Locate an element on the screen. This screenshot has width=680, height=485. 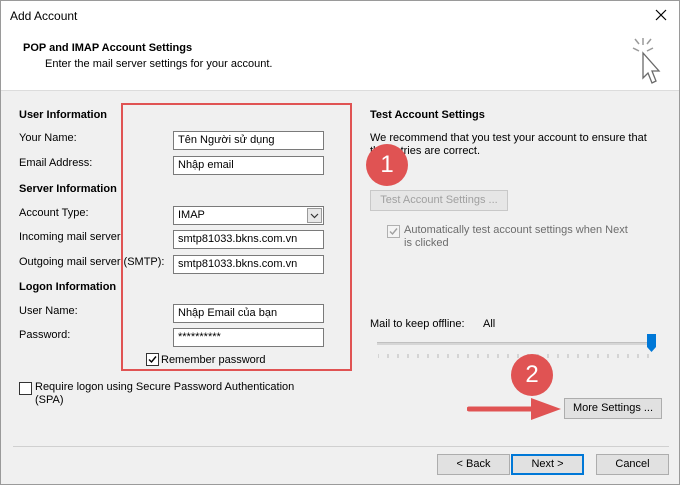
next-button: Next > is located at coordinates (547, 464).